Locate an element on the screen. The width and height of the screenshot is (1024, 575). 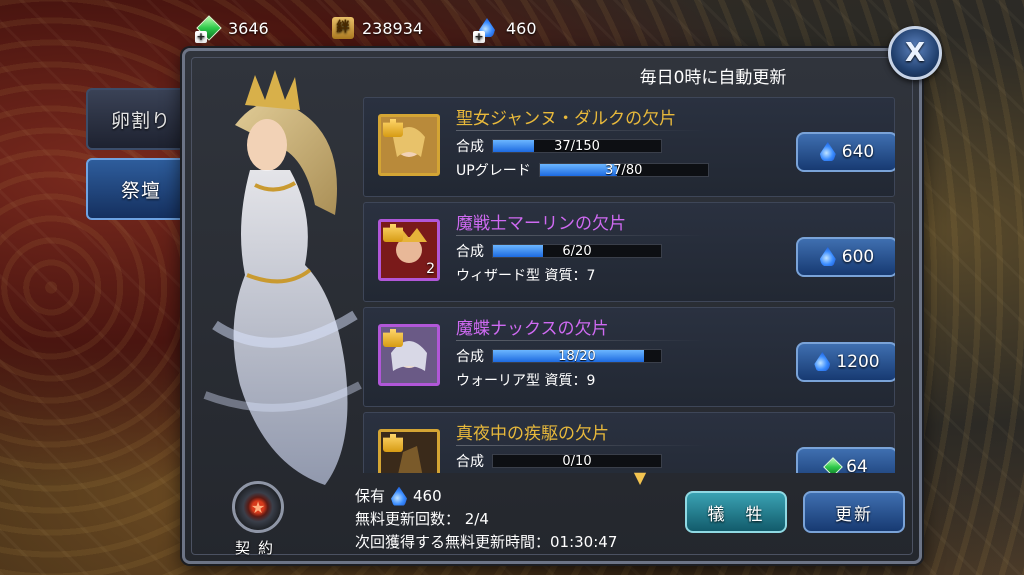
synthesis-row: 合成 6/20 is located at coordinates (559, 251).